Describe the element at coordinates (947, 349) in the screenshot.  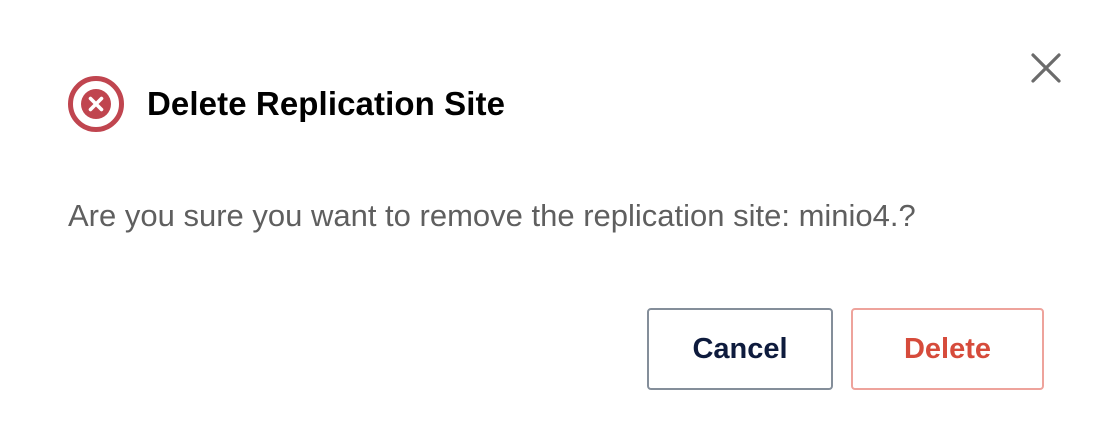
I see `delete-button: Delete` at that location.